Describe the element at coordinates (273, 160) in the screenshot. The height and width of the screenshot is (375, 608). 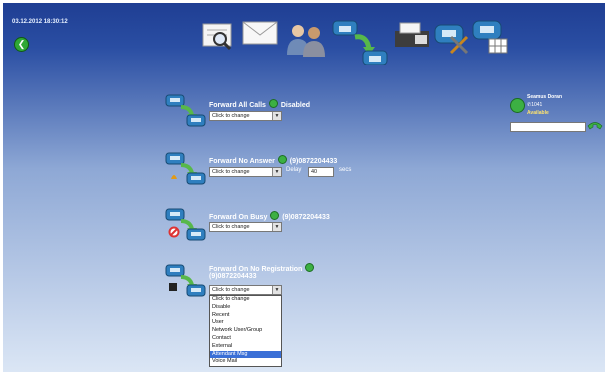
I see `forward-no-answer-label: Forward No Answer (9)0872204433` at that location.